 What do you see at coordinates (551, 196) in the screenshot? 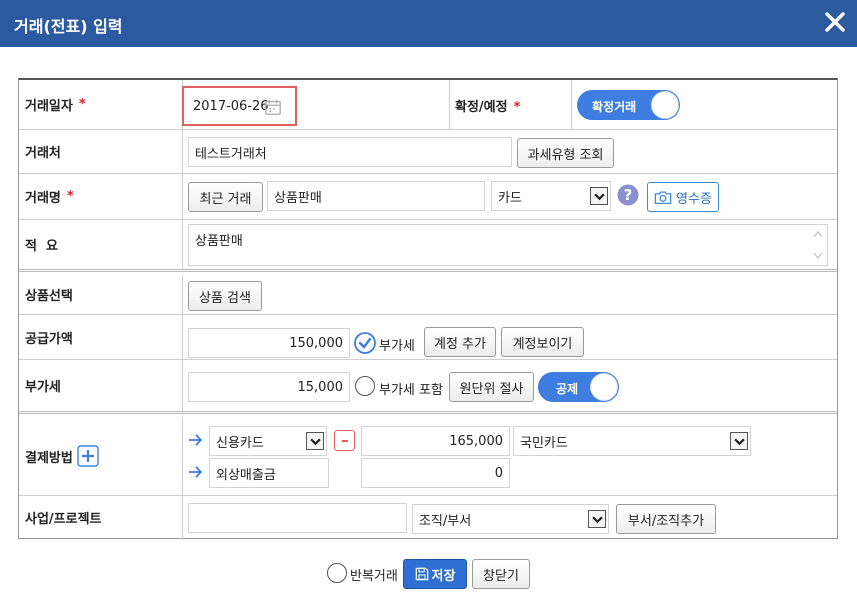
I see `payment-type-select: 카드` at bounding box center [551, 196].